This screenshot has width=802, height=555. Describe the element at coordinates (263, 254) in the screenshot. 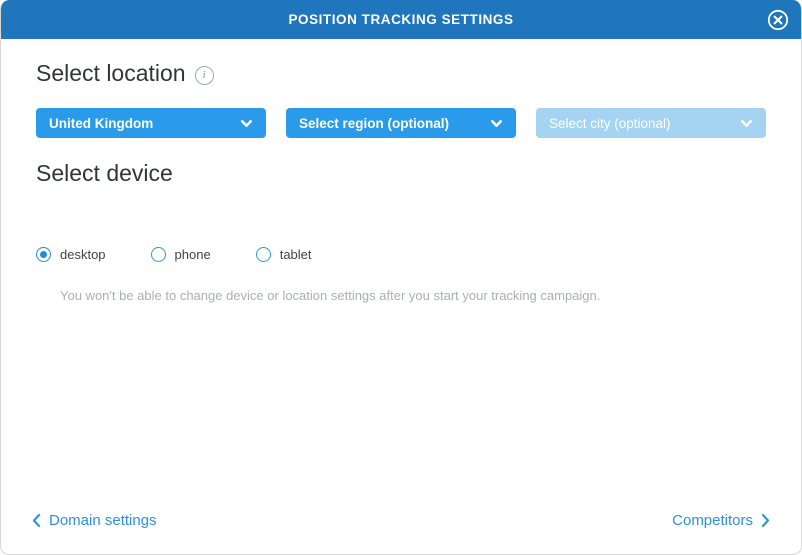

I see `radio-circle-tablet` at that location.